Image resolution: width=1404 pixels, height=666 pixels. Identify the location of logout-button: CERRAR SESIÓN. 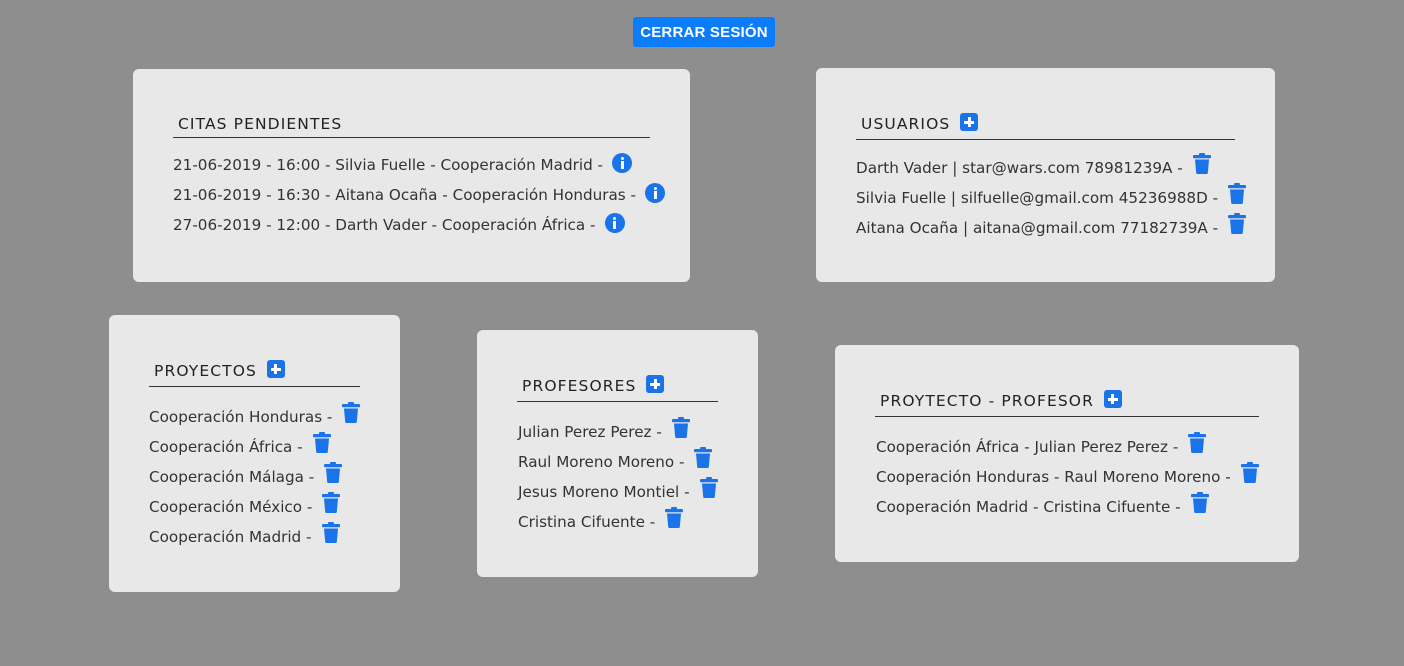
(704, 32).